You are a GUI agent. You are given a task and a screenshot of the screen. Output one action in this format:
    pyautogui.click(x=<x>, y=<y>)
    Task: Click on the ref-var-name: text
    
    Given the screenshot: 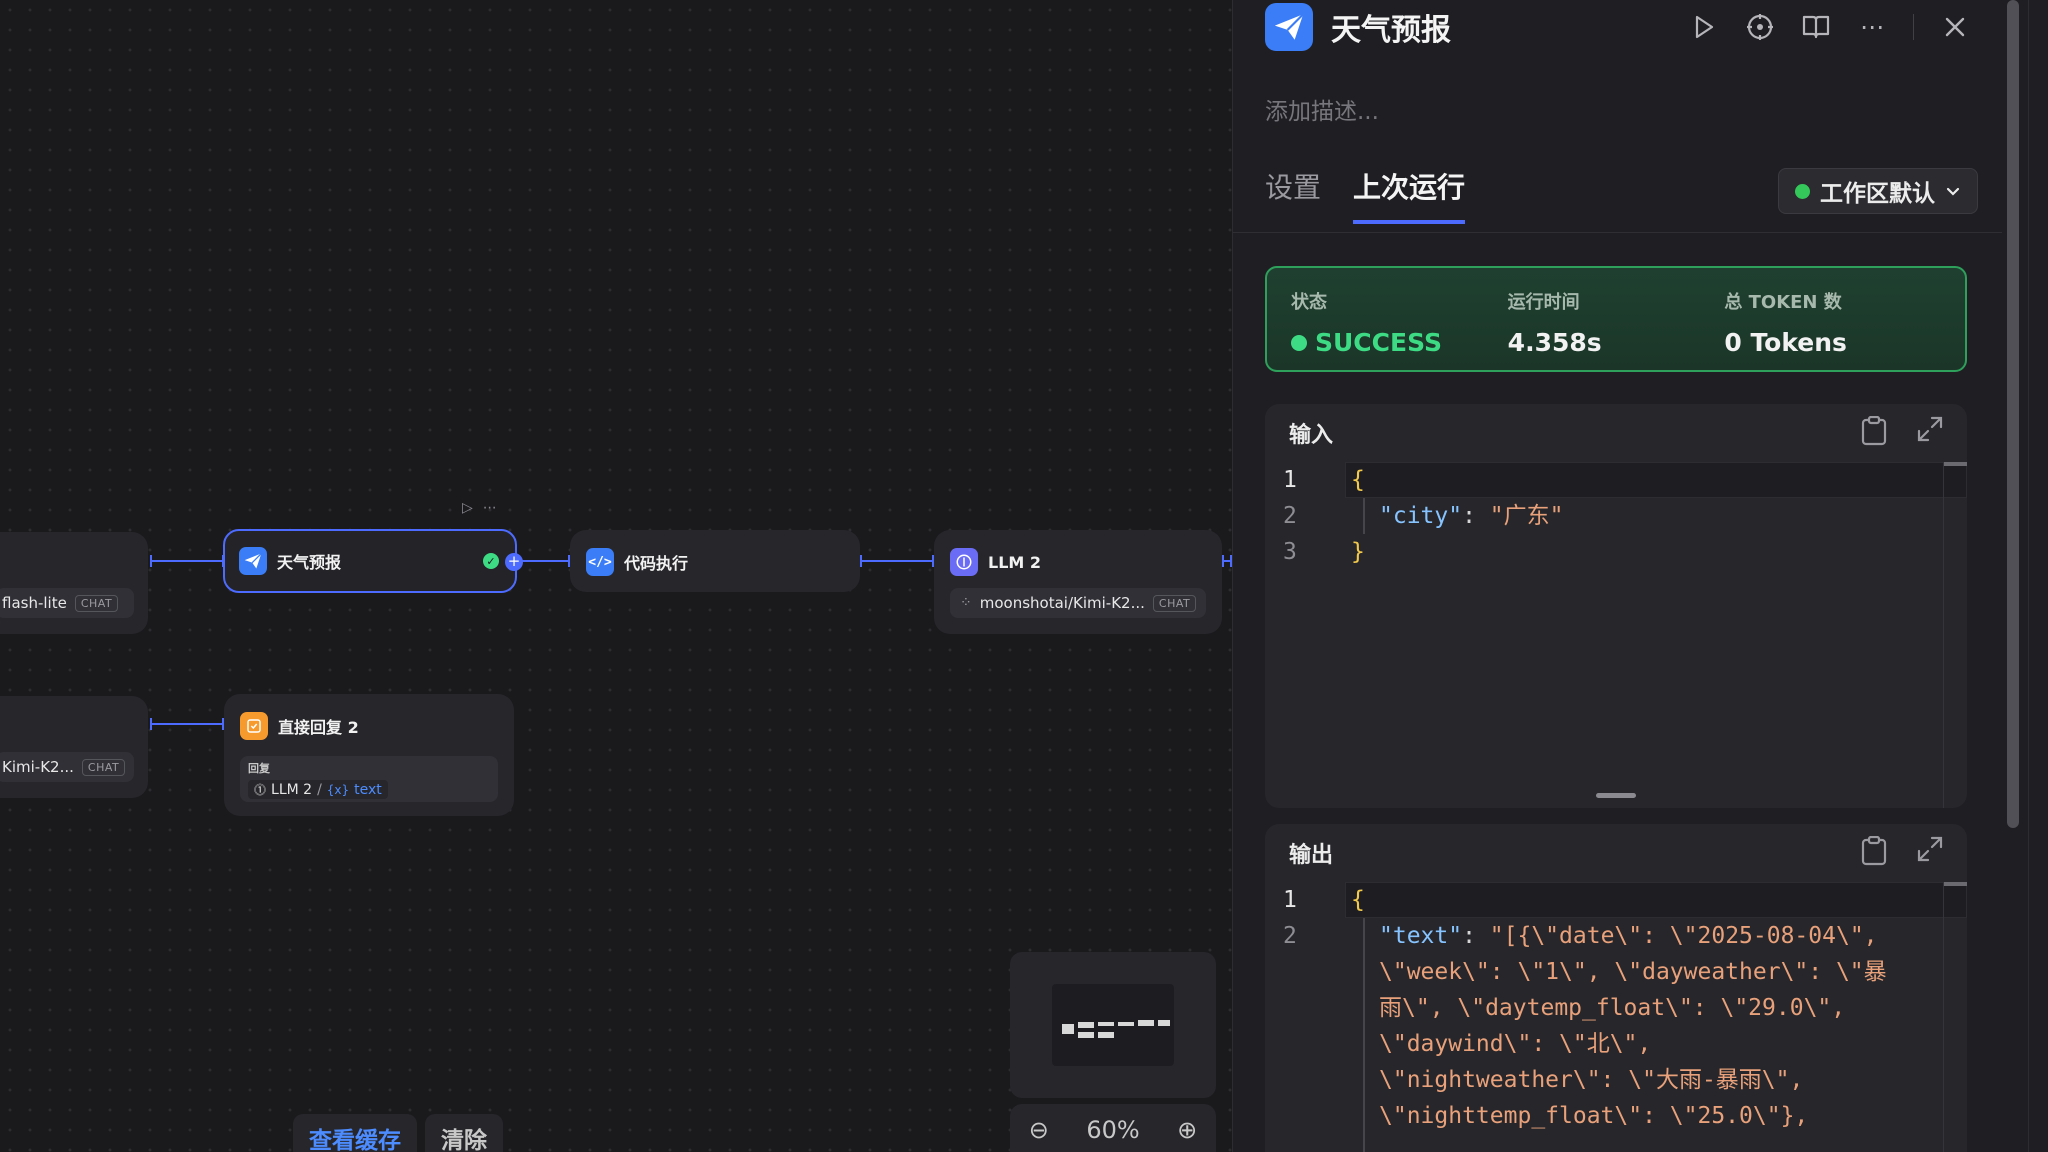 What is the action you would take?
    pyautogui.click(x=368, y=789)
    